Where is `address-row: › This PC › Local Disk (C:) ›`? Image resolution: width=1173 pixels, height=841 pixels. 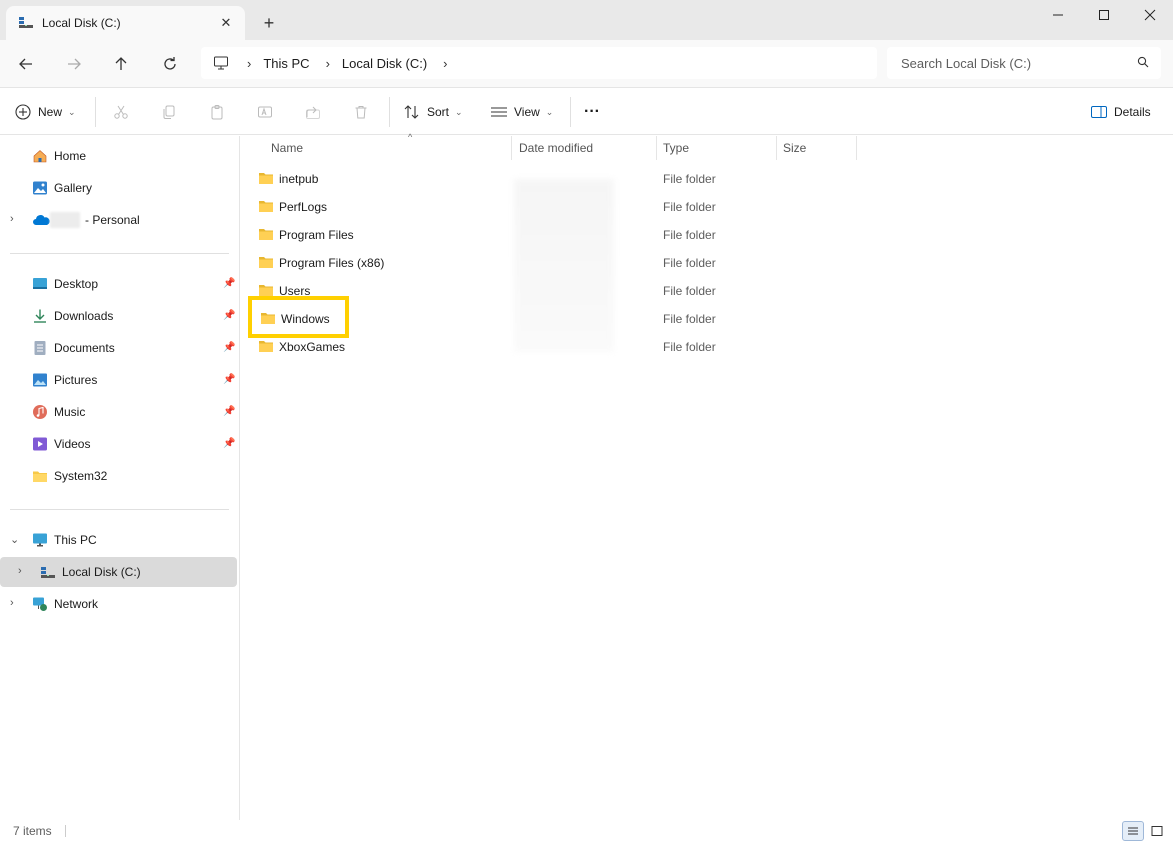
address-row: › This PC › Local Disk (C:) › is located at coordinates (586, 64).